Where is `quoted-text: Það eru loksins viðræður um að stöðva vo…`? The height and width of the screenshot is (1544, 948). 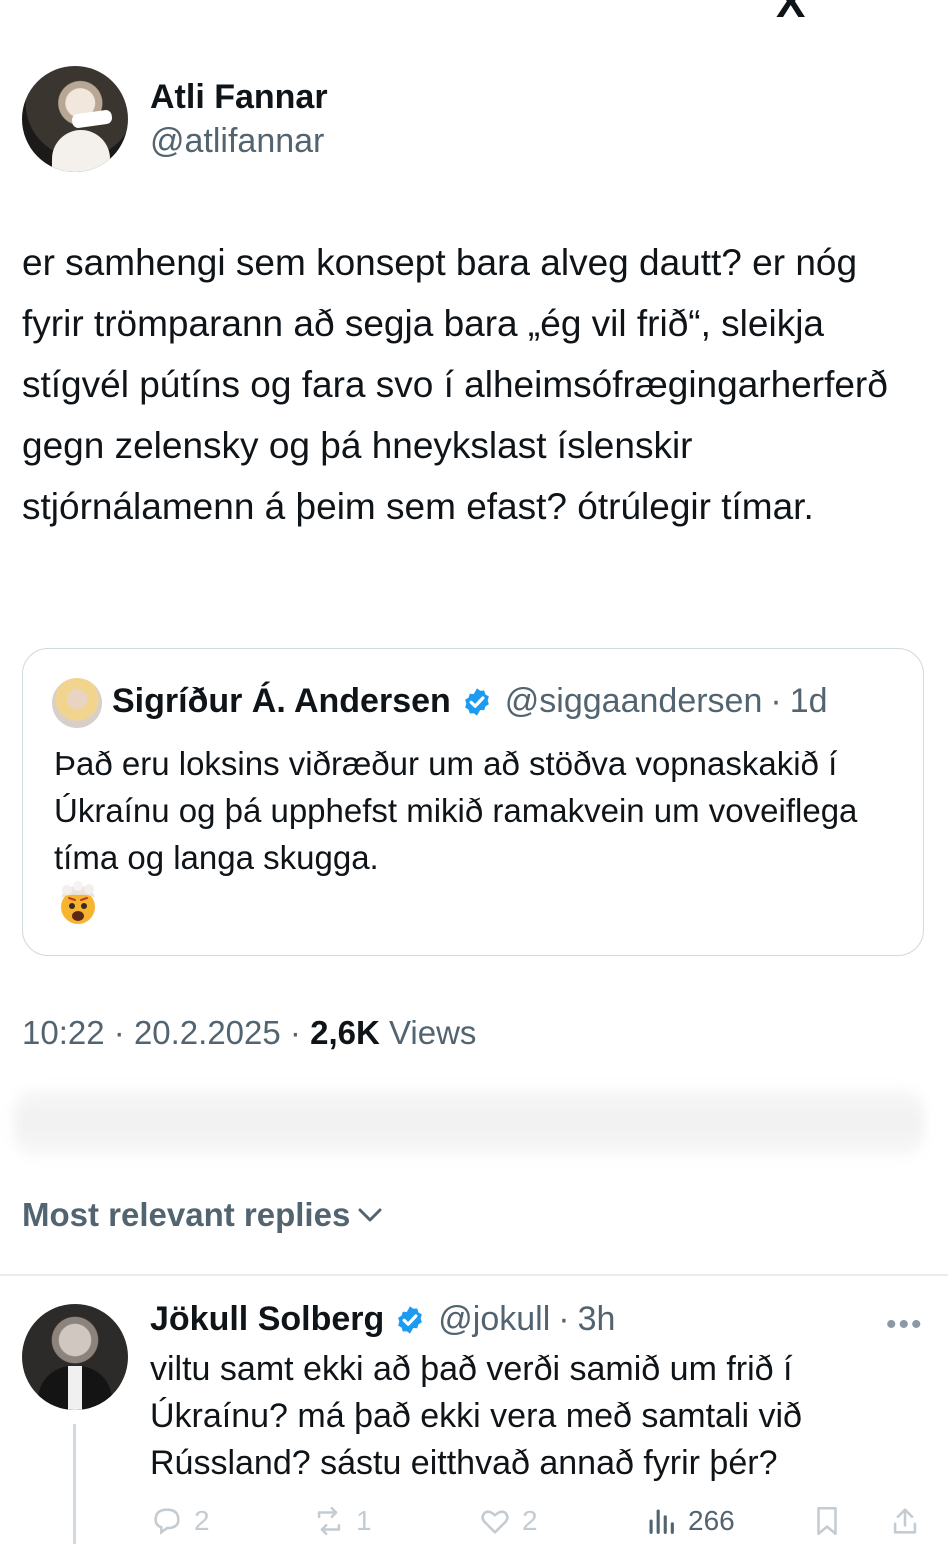 quoted-text: Það eru loksins viðræður um að stöðva vo… is located at coordinates (456, 810).